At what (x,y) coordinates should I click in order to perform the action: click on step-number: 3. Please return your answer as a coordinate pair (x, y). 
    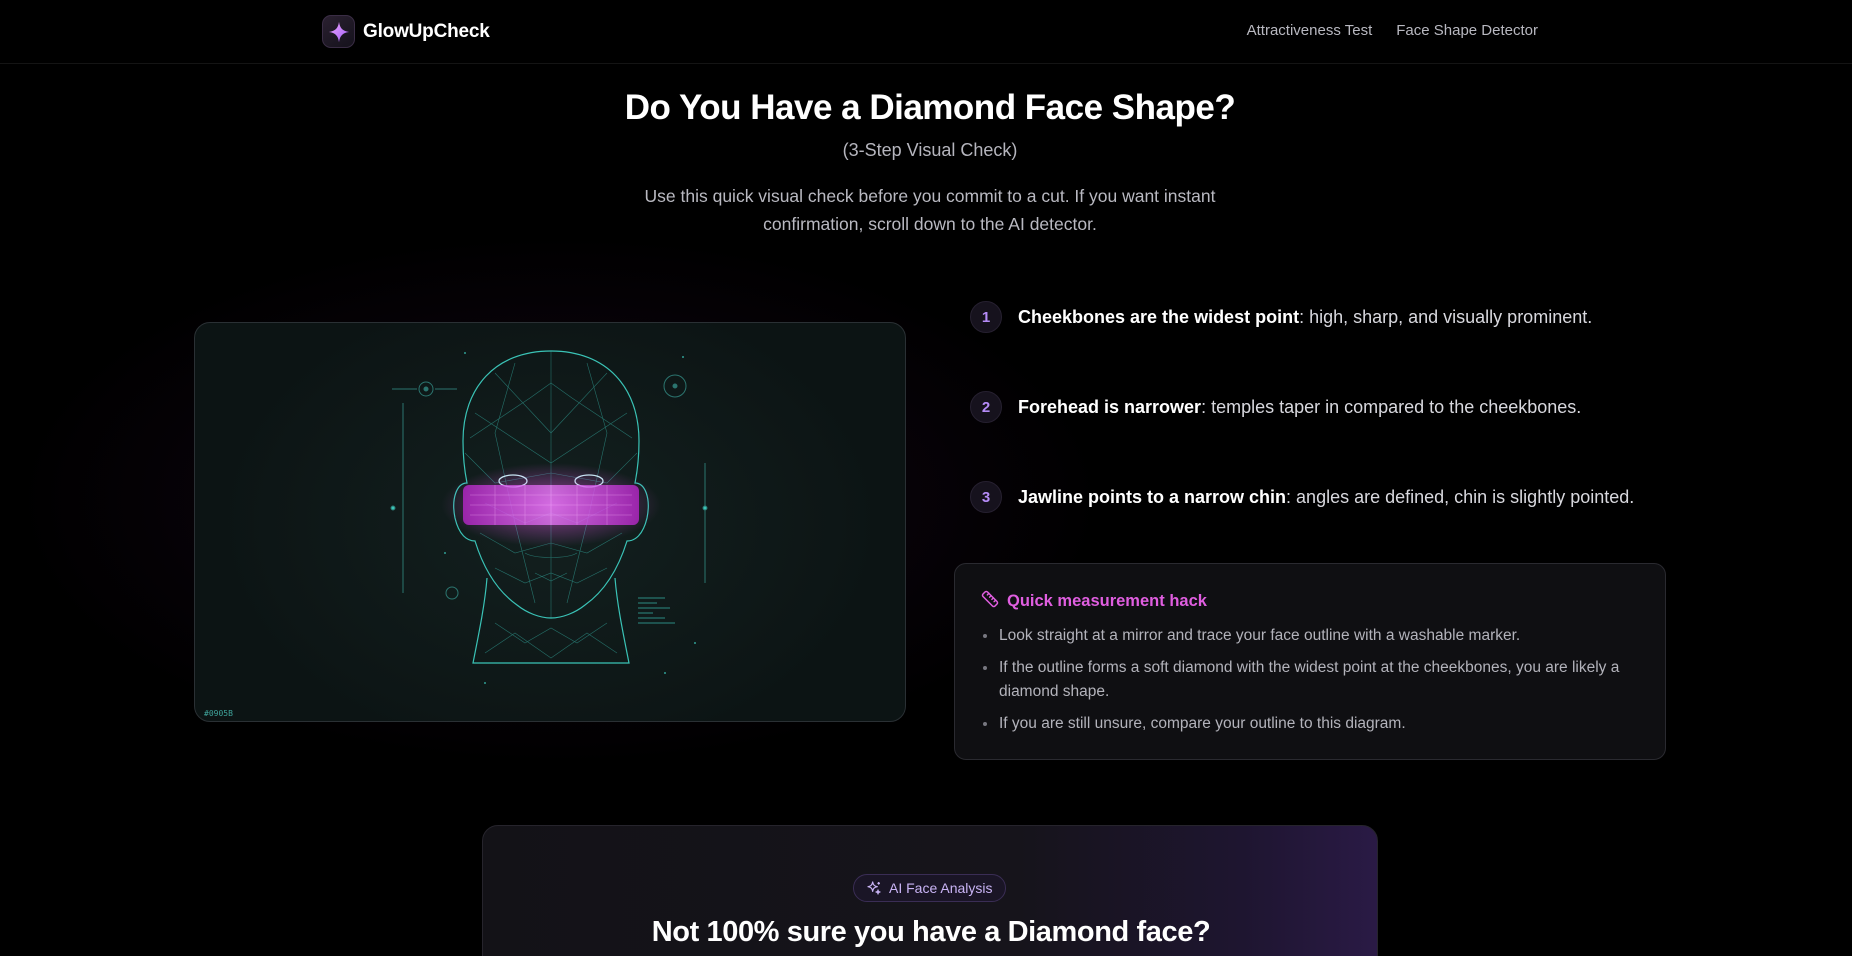
    Looking at the image, I should click on (986, 497).